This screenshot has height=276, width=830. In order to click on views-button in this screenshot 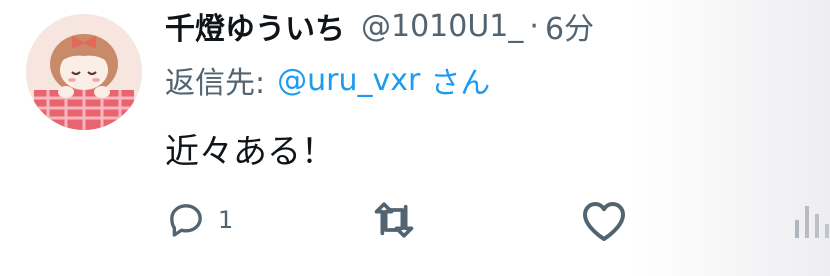, I will do `click(811, 220)`.